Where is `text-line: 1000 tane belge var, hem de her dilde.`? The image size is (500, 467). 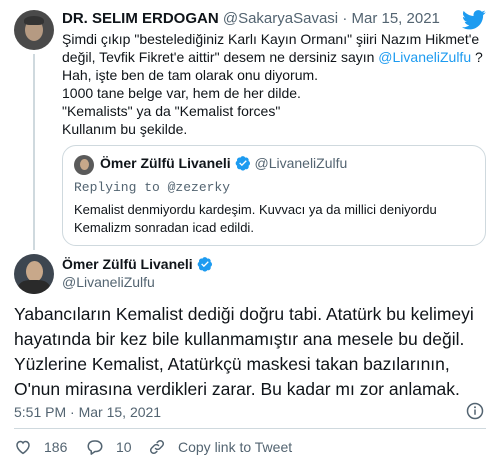
text-line: 1000 tane belge var, hem de her dilde. is located at coordinates (181, 93).